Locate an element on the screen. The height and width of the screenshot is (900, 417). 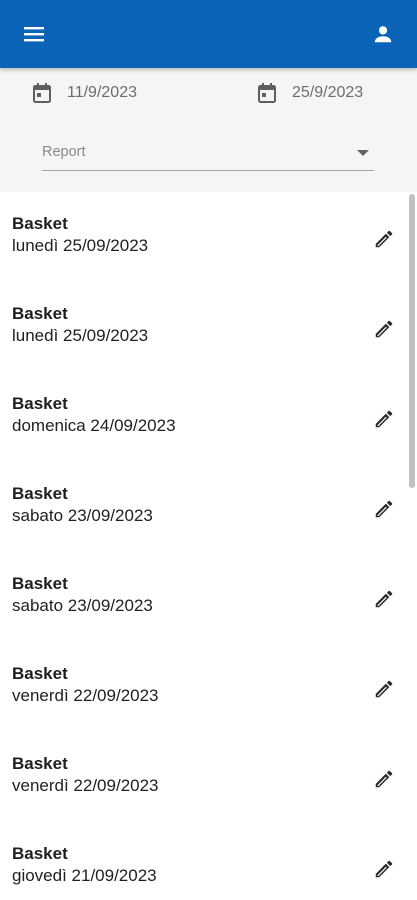
menu-button is located at coordinates (34, 34).